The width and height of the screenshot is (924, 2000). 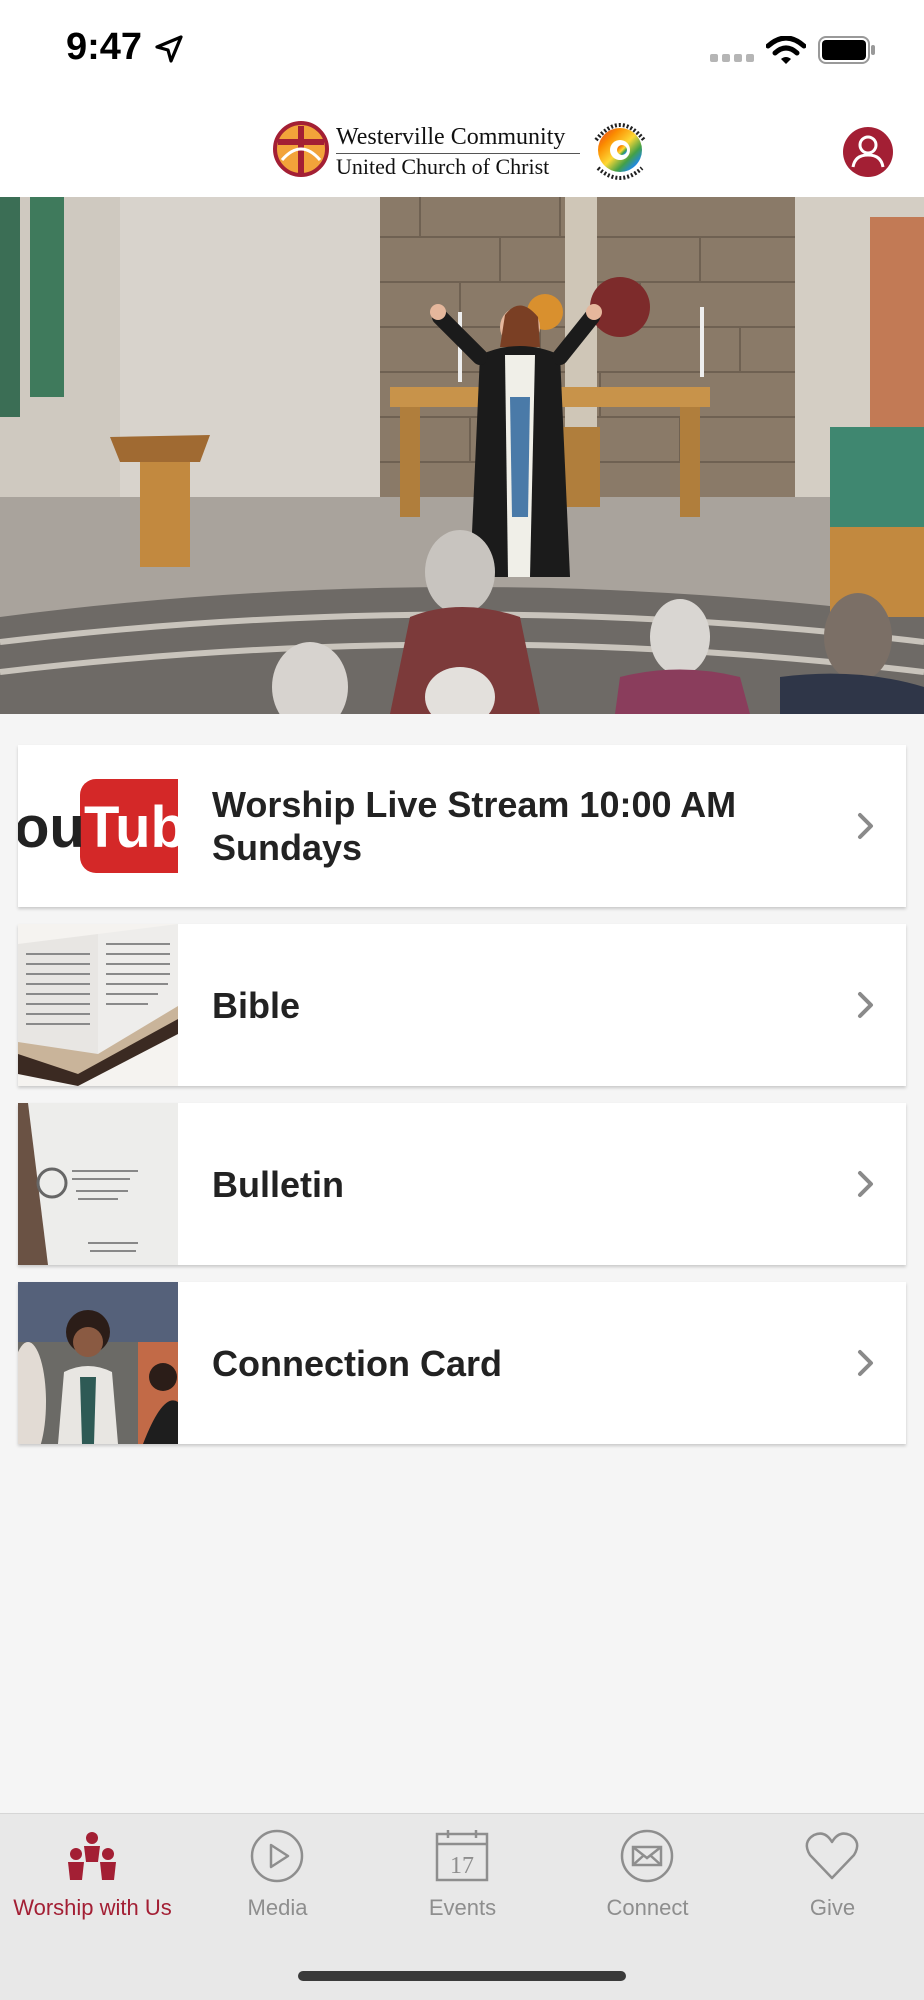 What do you see at coordinates (647, 1907) in the screenshot?
I see `tab-label: Connect` at bounding box center [647, 1907].